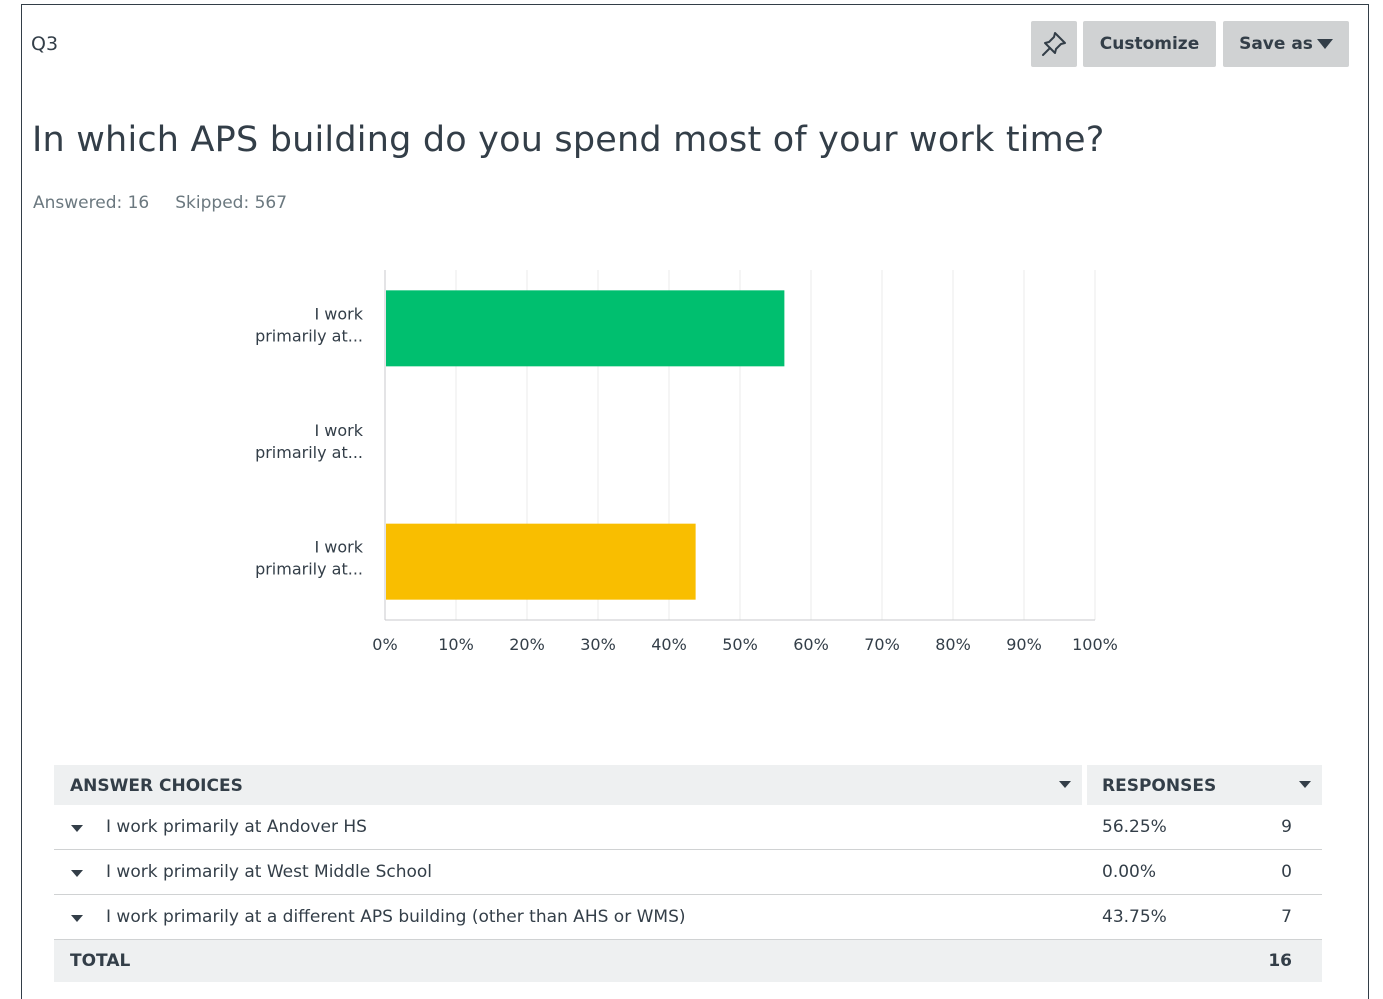 Image resolution: width=1383 pixels, height=999 pixels. Describe the element at coordinates (45, 44) in the screenshot. I see `question-number: Q3` at that location.